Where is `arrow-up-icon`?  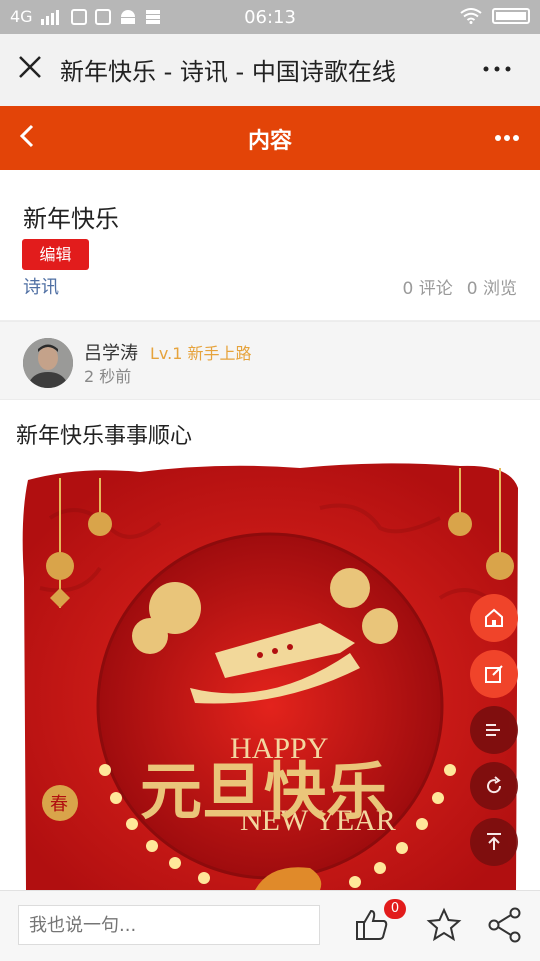 arrow-up-icon is located at coordinates (494, 841).